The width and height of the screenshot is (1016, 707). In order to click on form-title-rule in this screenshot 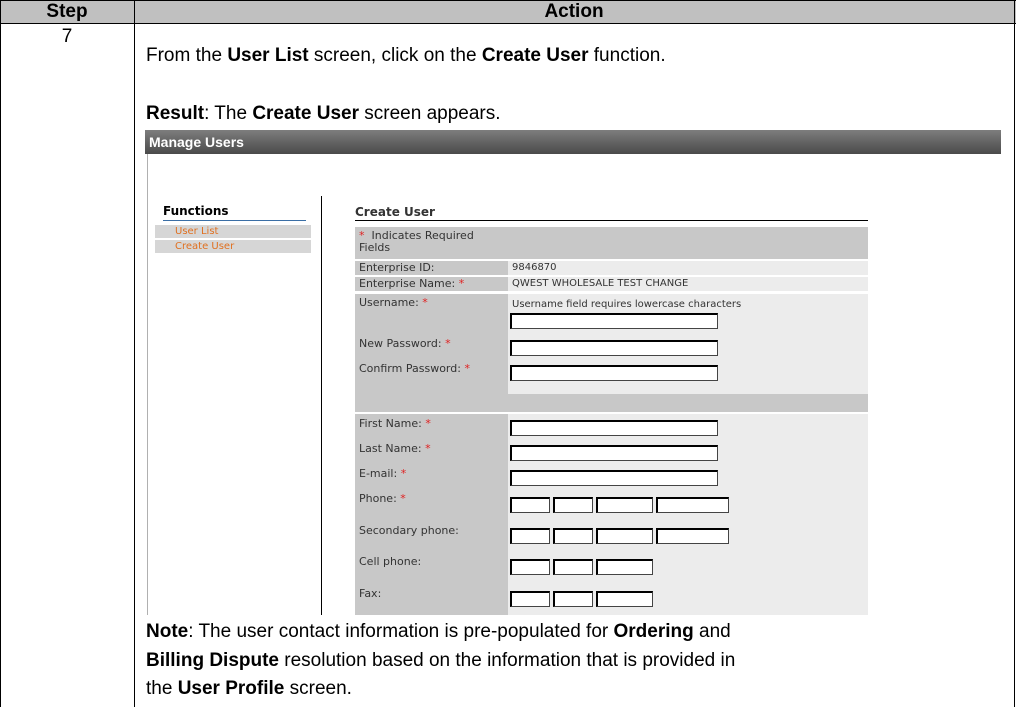, I will do `click(611, 220)`.